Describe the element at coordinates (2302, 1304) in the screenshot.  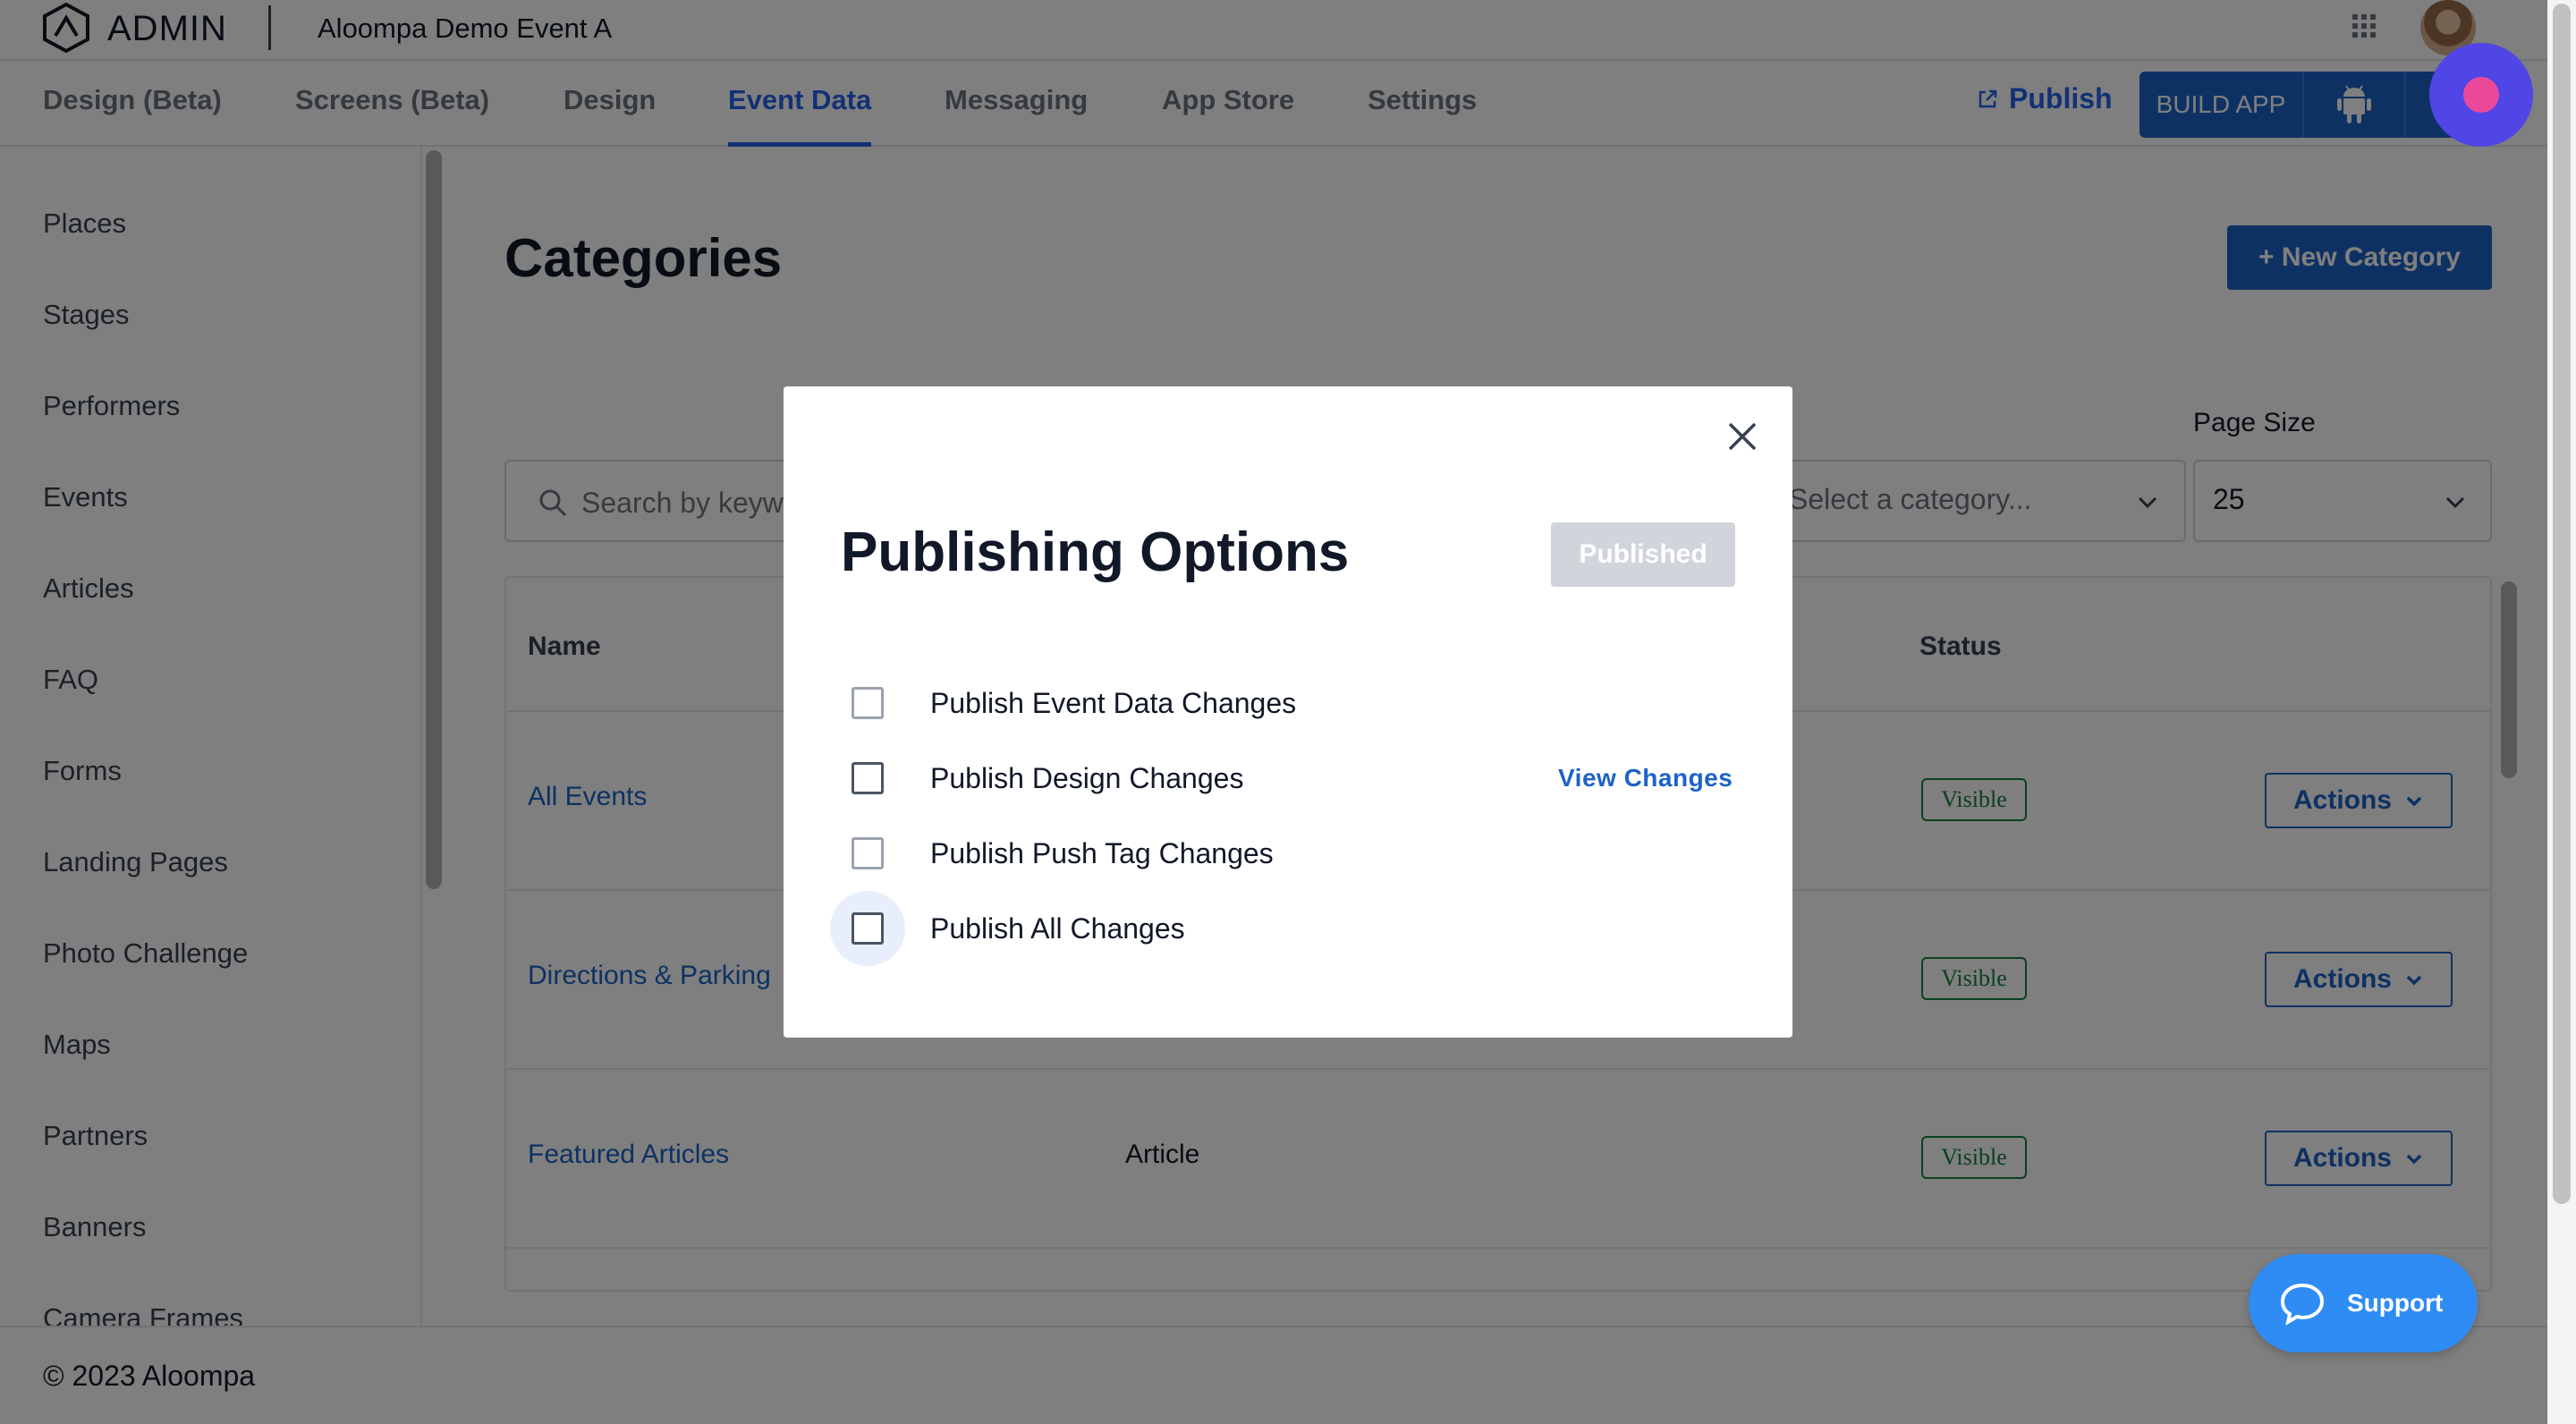
I see `chat-bubble-icon` at that location.